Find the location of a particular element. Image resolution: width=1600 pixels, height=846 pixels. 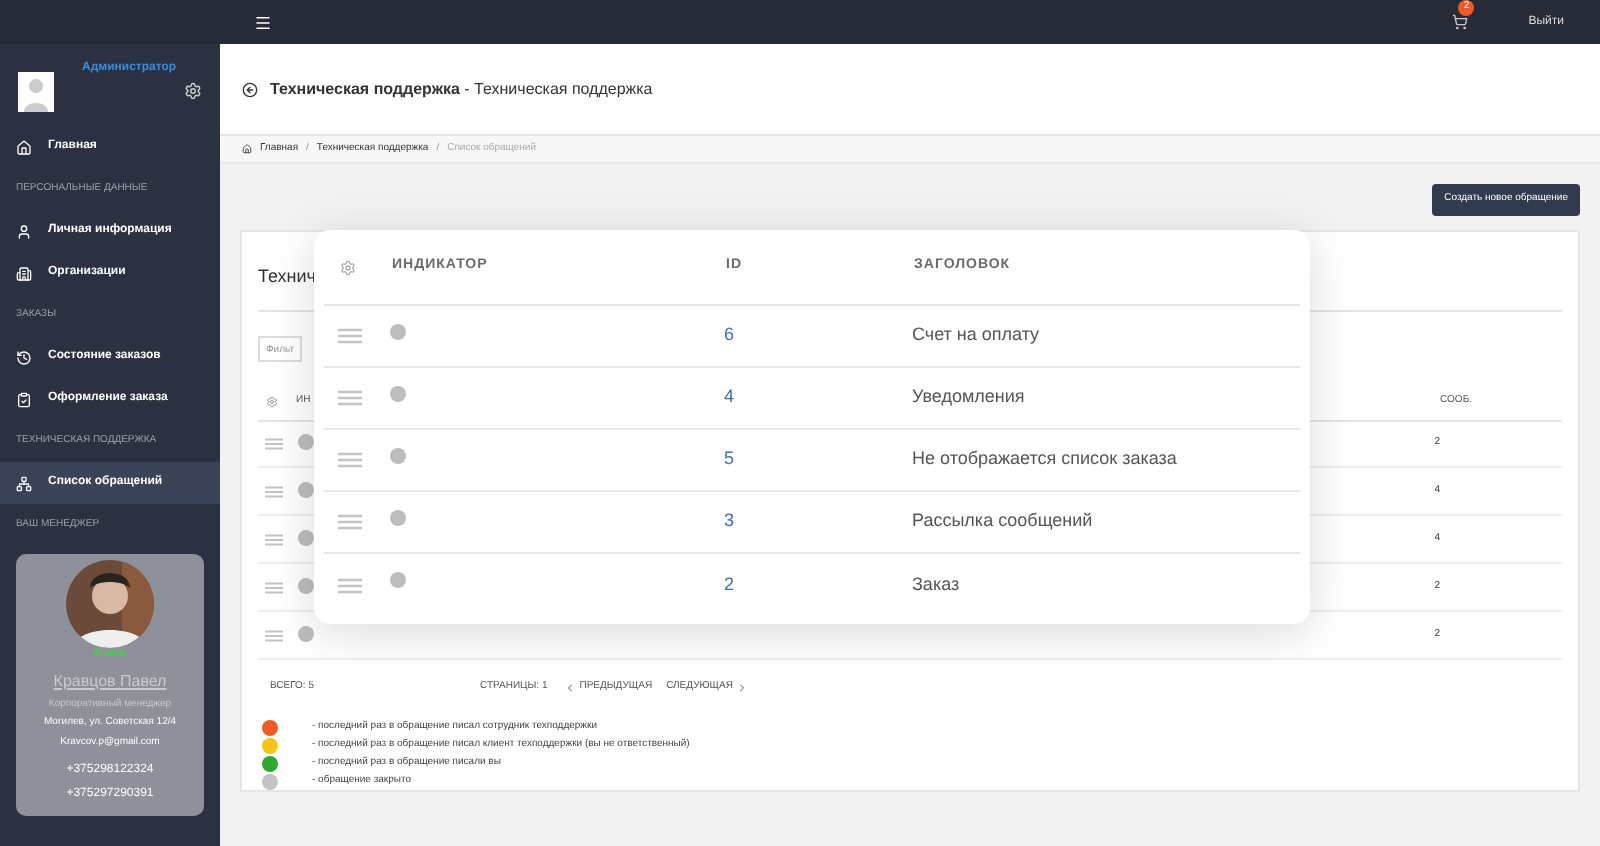

id-link: 2 is located at coordinates (818, 585).